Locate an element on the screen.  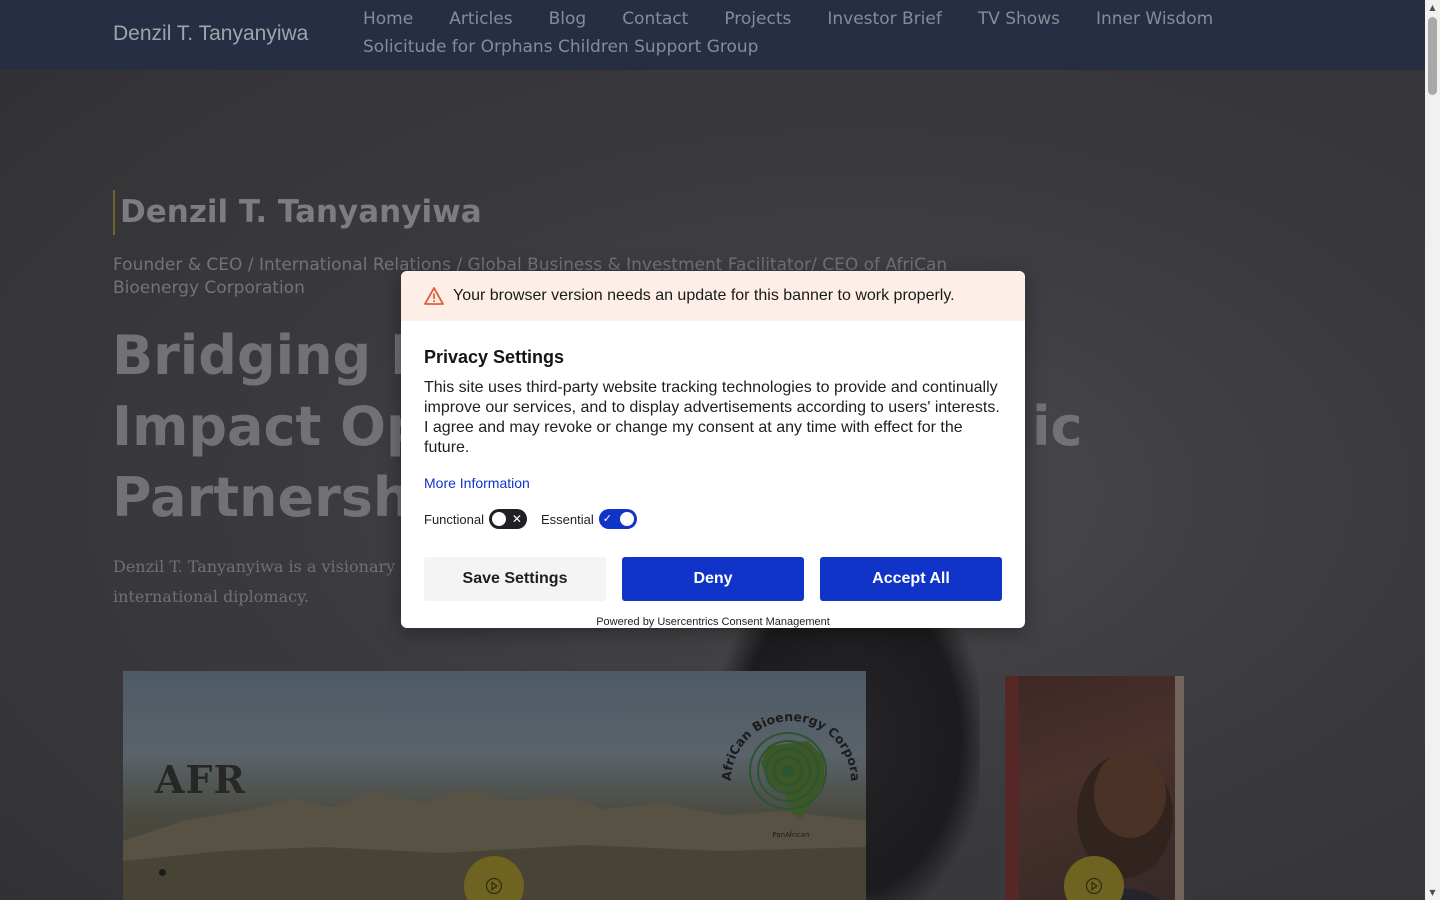
consent-toggles: Functional ✕ Essential ✓ is located at coordinates (713, 519).